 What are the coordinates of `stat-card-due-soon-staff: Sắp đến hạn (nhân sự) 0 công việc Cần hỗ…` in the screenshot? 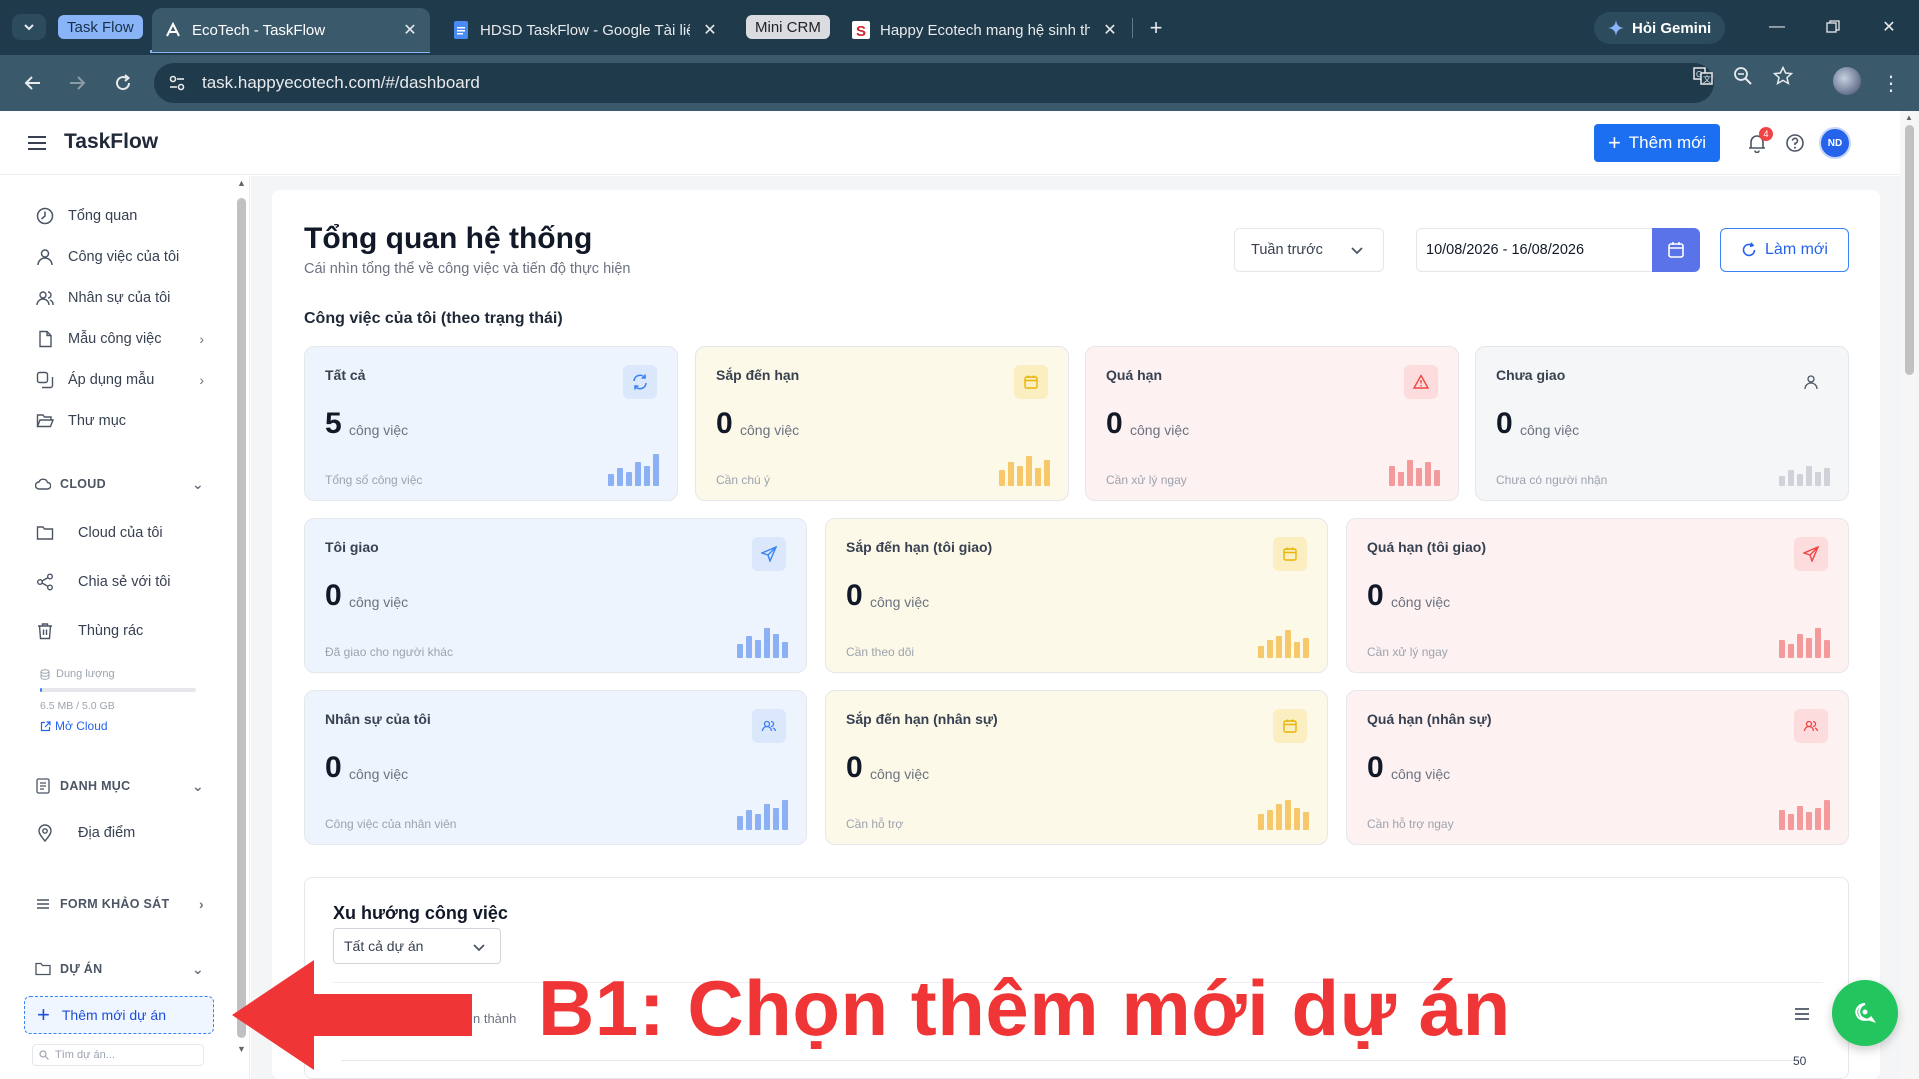 It's located at (1076, 767).